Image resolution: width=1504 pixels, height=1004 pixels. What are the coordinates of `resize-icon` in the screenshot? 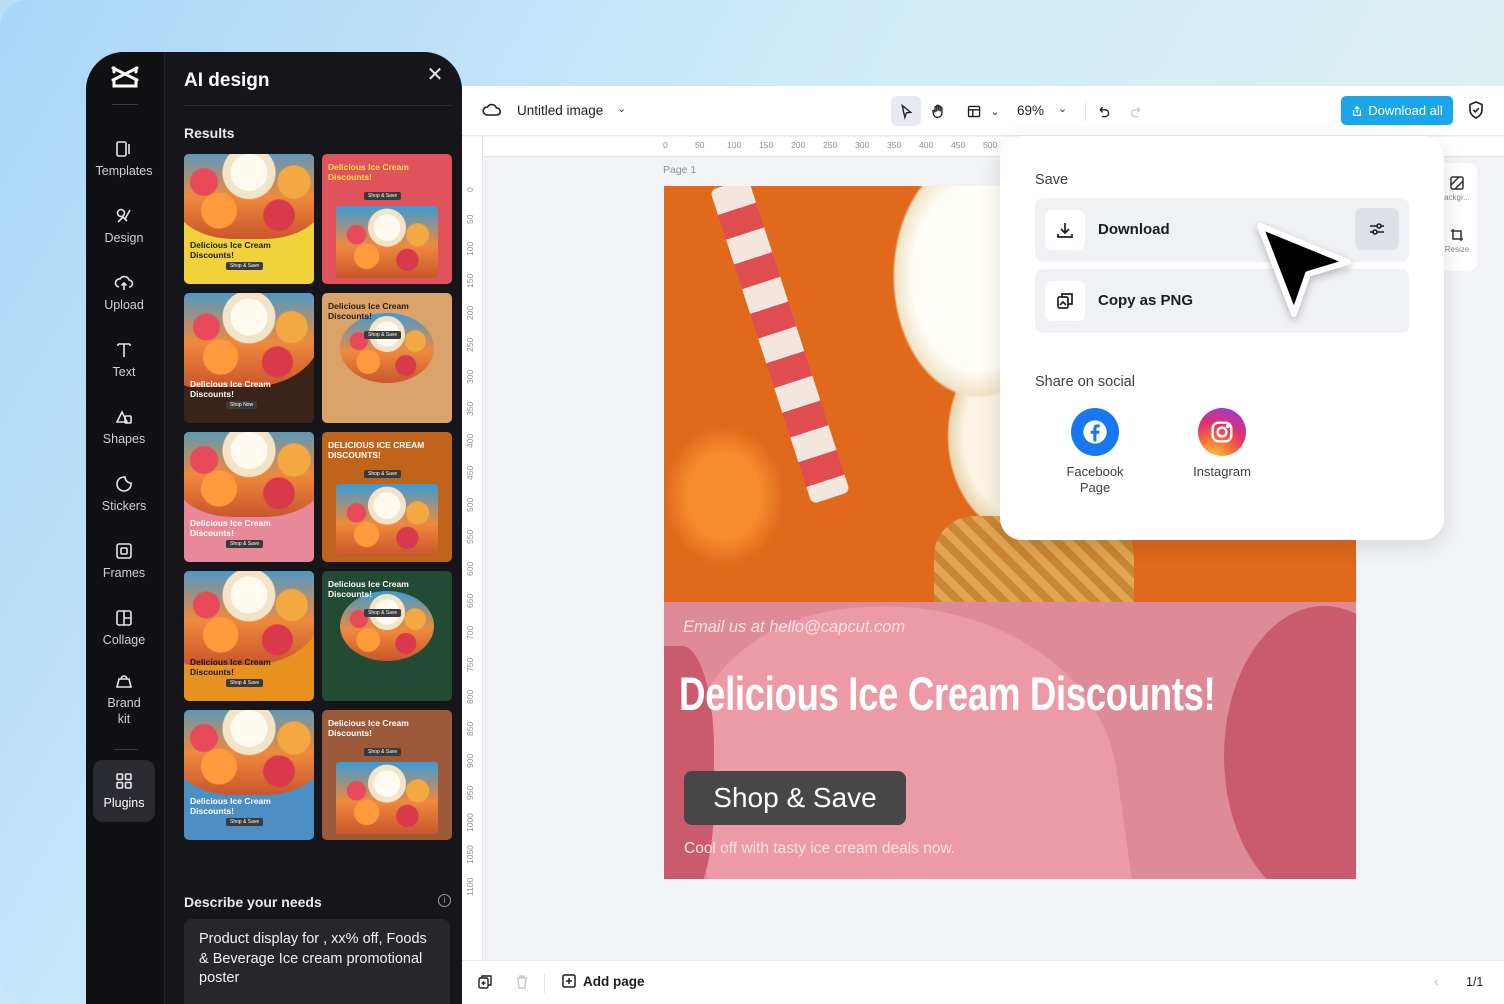 It's located at (1457, 235).